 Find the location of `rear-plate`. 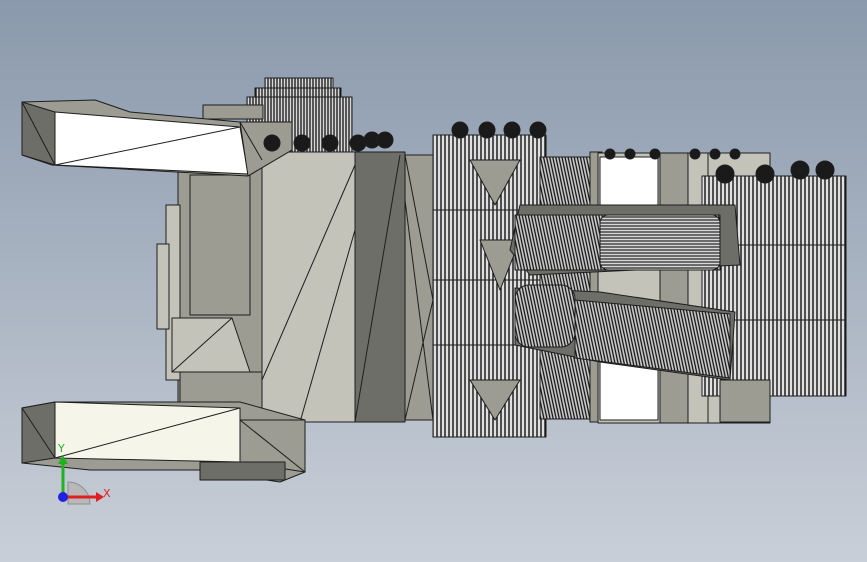

rear-plate is located at coordinates (209, 292).